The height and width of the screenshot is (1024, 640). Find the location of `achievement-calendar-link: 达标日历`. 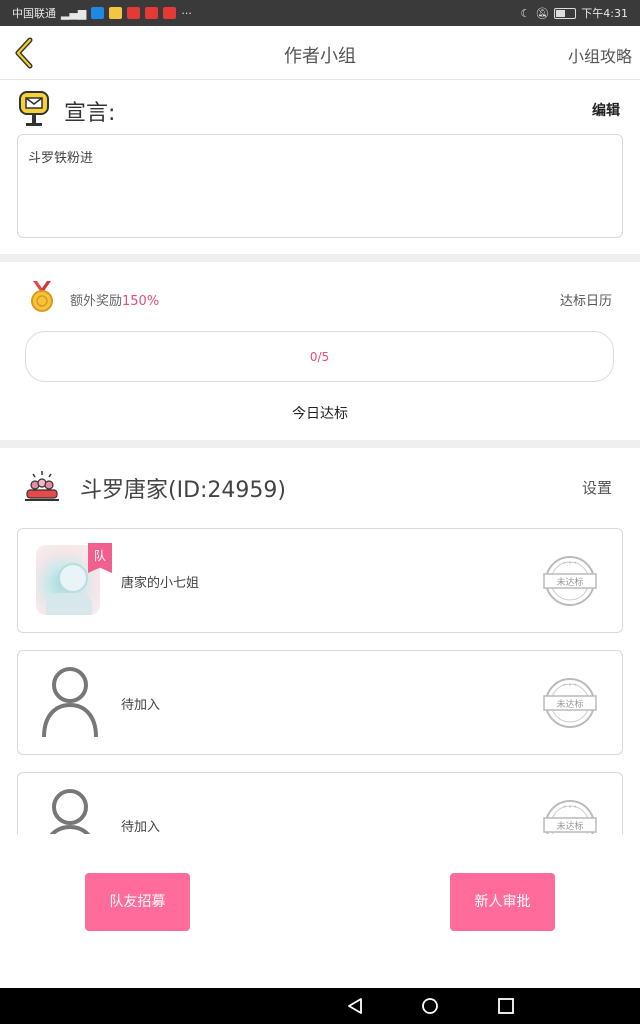

achievement-calendar-link: 达标日历 is located at coordinates (586, 299).